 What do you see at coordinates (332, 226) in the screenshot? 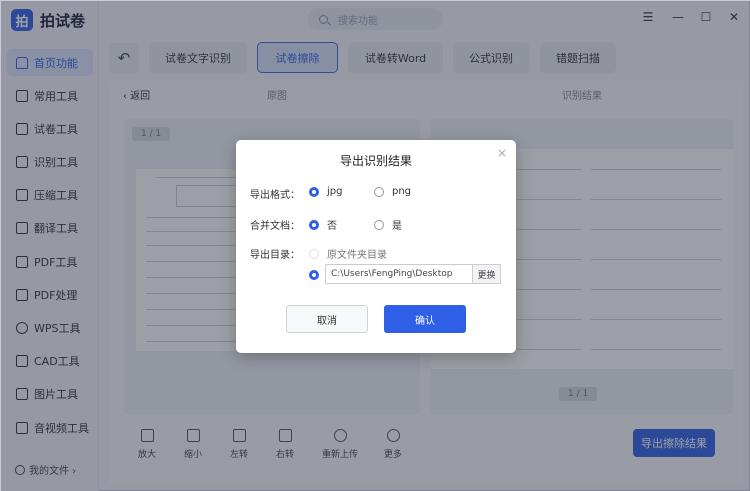
I see `radio-label: 否` at bounding box center [332, 226].